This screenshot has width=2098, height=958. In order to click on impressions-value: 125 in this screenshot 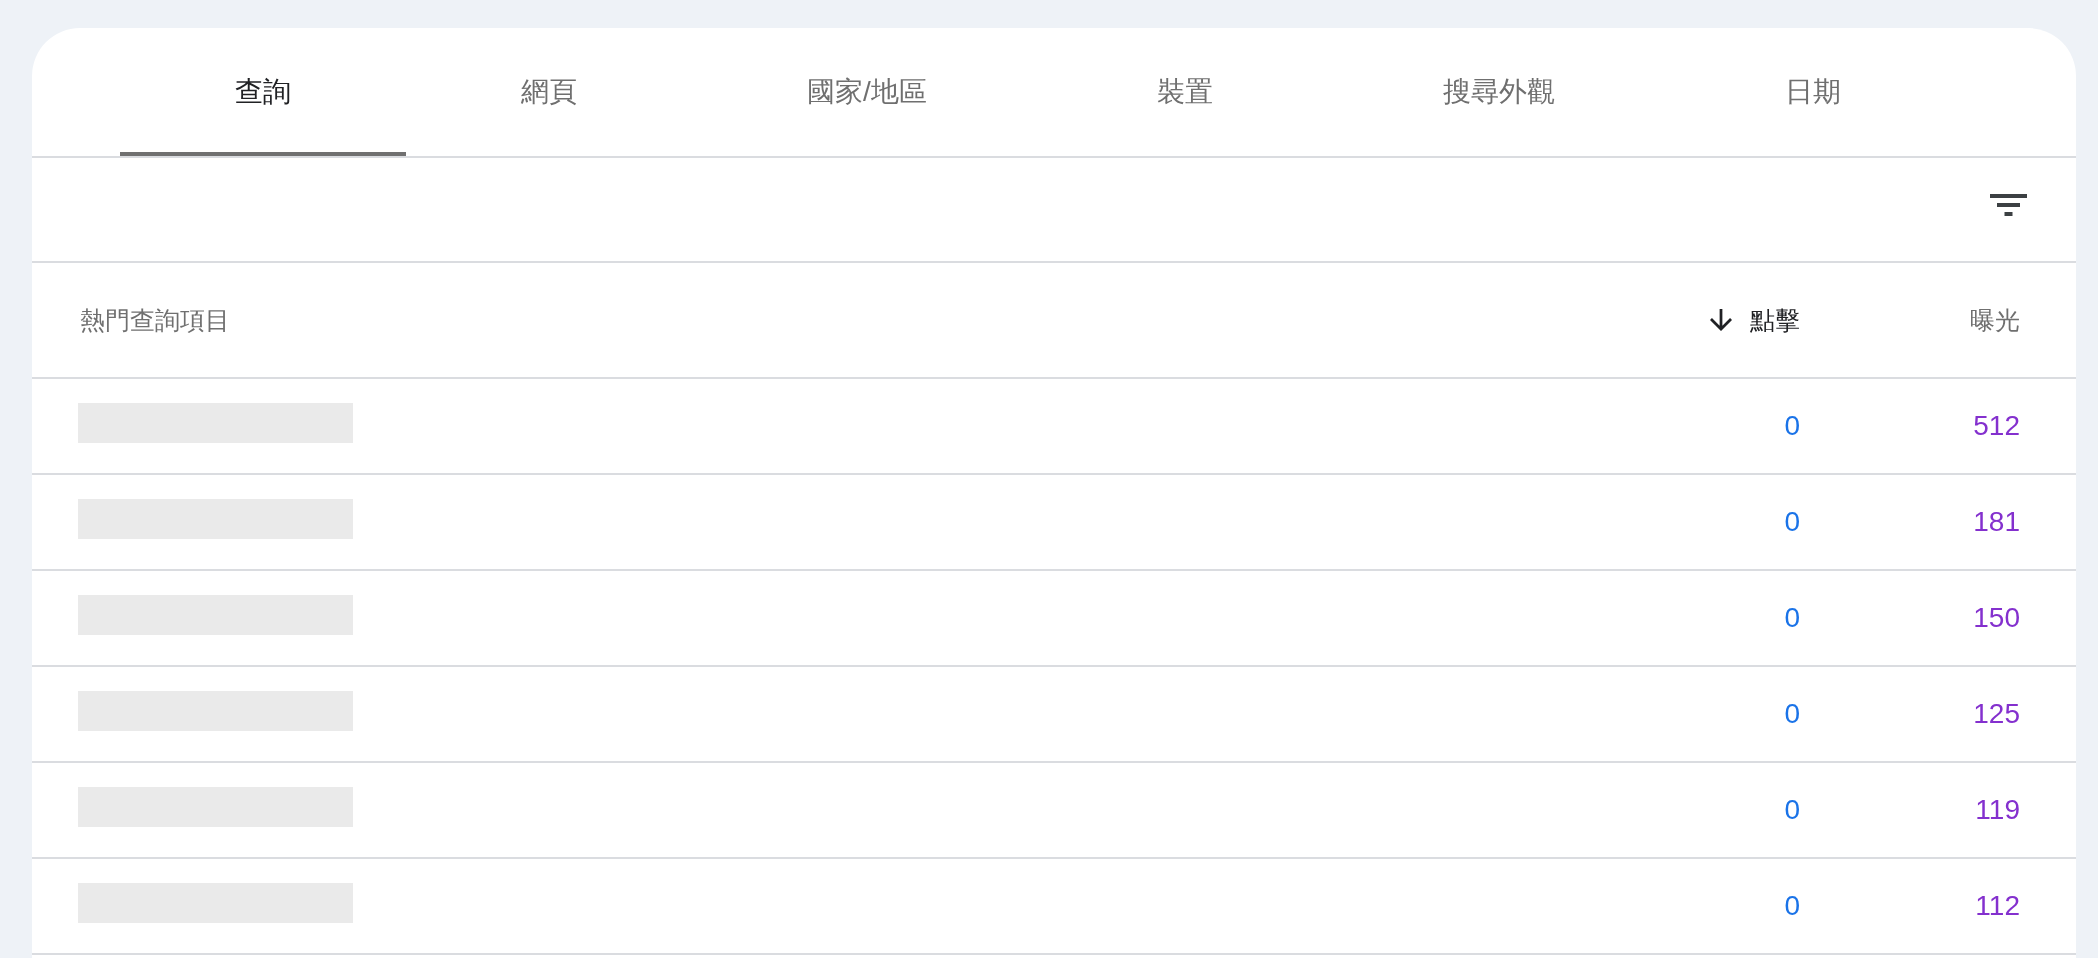, I will do `click(1996, 714)`.